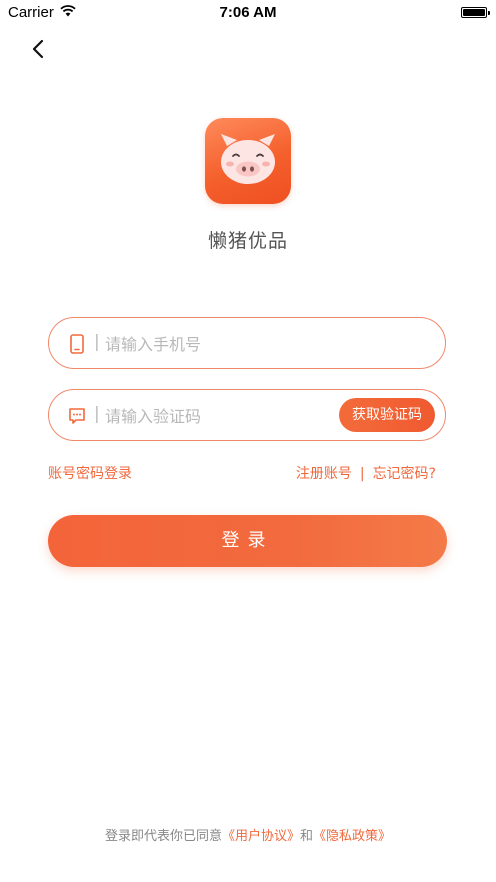 Image resolution: width=496 pixels, height=882 pixels. I want to click on forgot-password-link: 忘记密码?, so click(404, 474).